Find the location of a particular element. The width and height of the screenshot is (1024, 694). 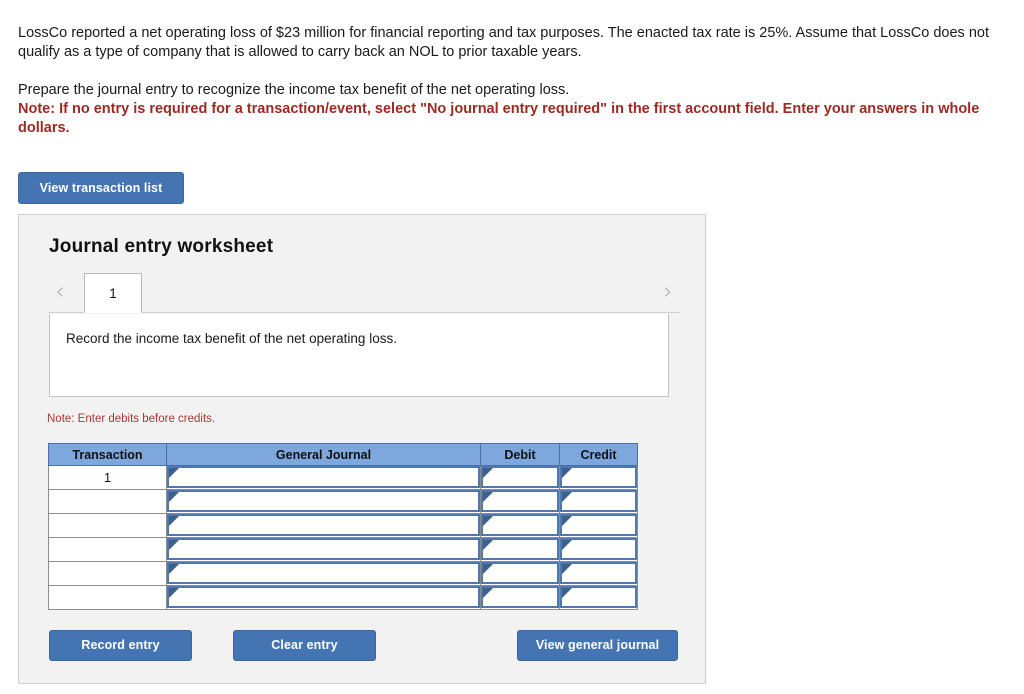

transaction-number-cell: 1 is located at coordinates (107, 477).